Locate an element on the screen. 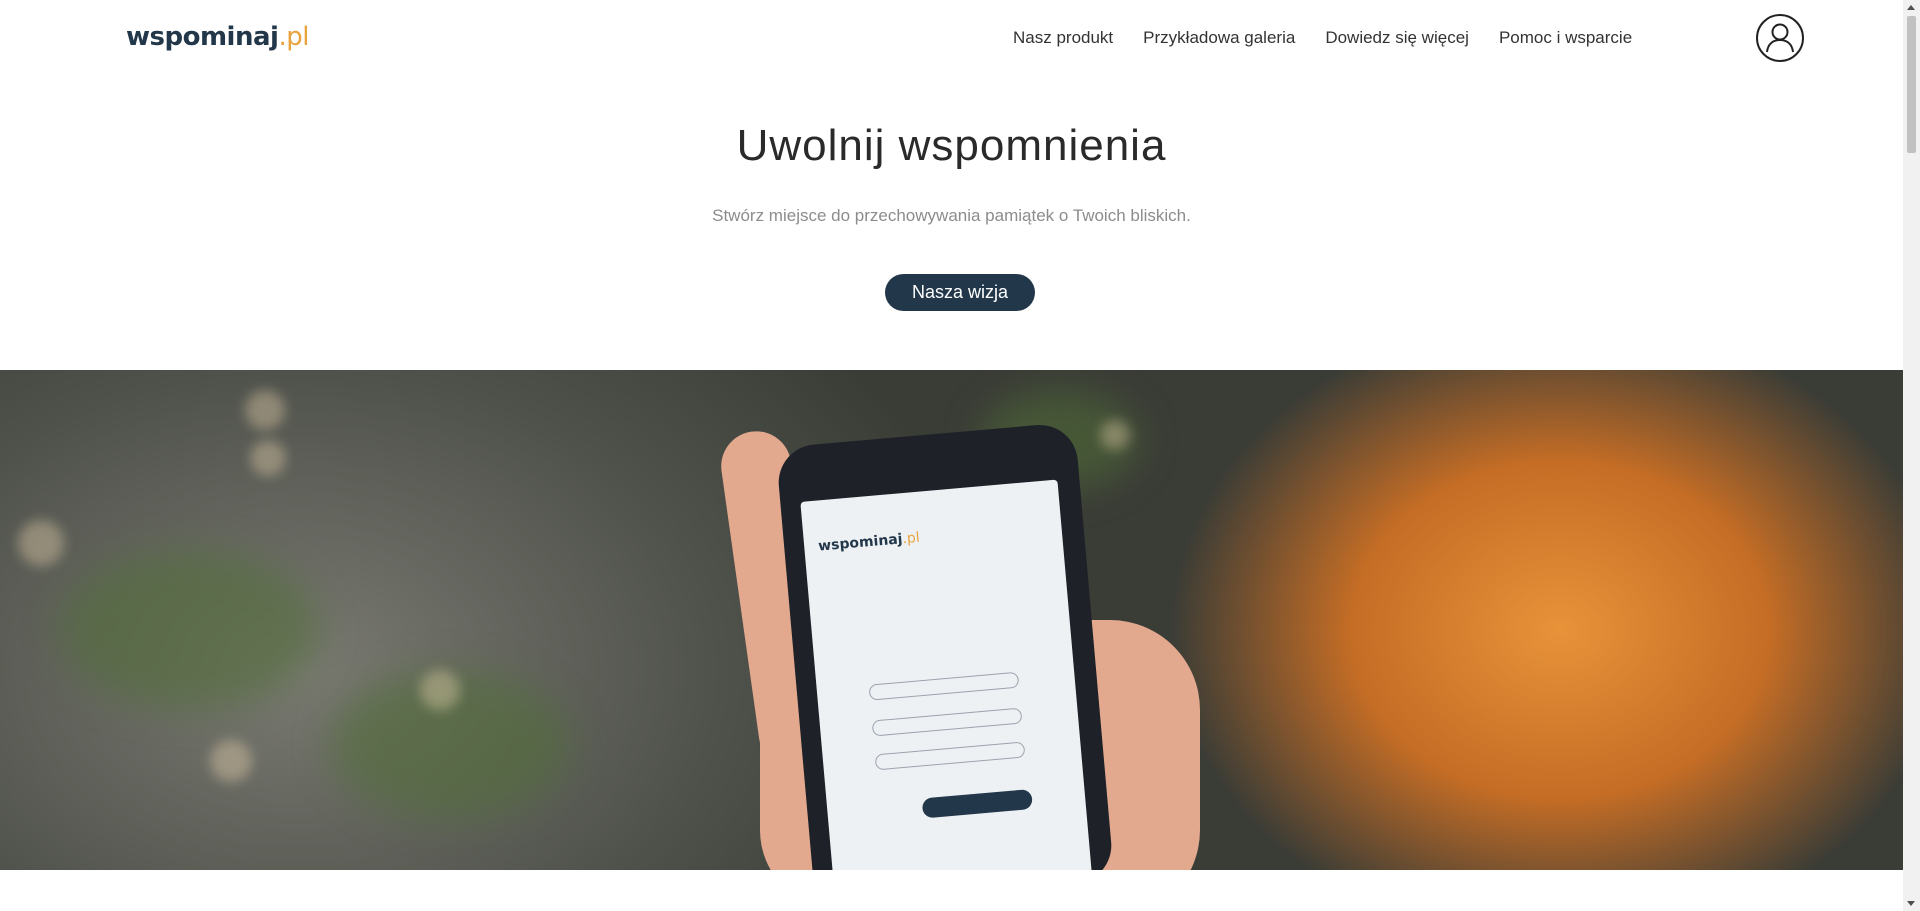 The height and width of the screenshot is (911, 1920). logo-main-text: wspominaj is located at coordinates (202, 37).